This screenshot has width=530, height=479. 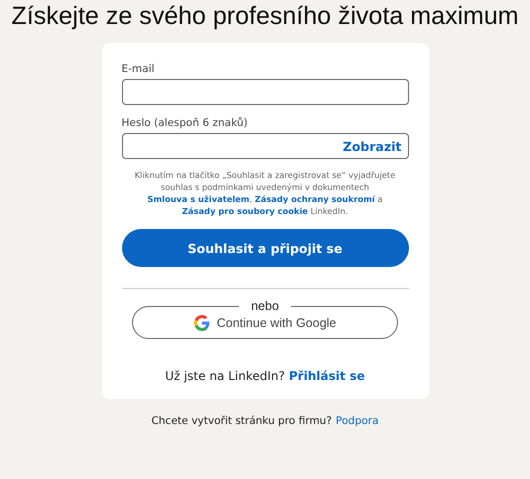 What do you see at coordinates (265, 146) in the screenshot?
I see `password-field: Zobrazit` at bounding box center [265, 146].